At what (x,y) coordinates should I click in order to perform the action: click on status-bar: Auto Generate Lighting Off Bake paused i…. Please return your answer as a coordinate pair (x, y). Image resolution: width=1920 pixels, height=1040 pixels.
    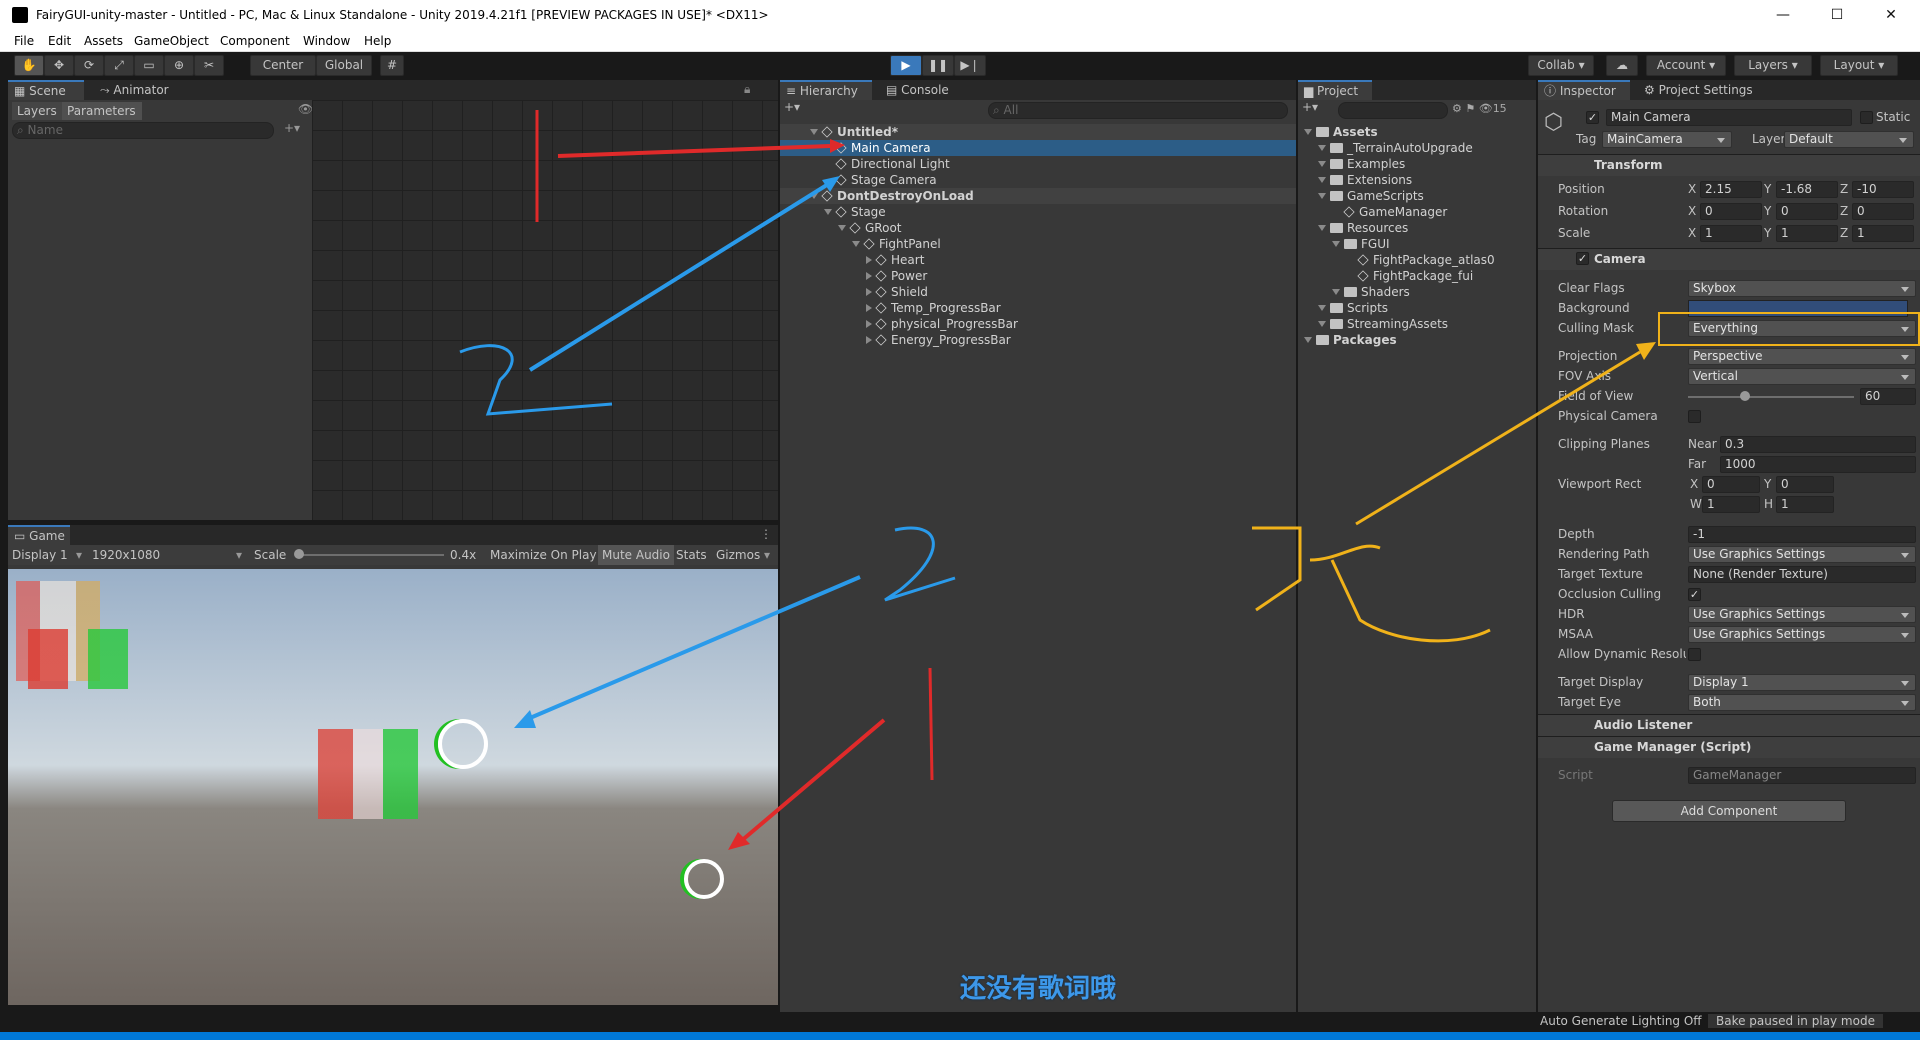
    Looking at the image, I should click on (960, 1022).